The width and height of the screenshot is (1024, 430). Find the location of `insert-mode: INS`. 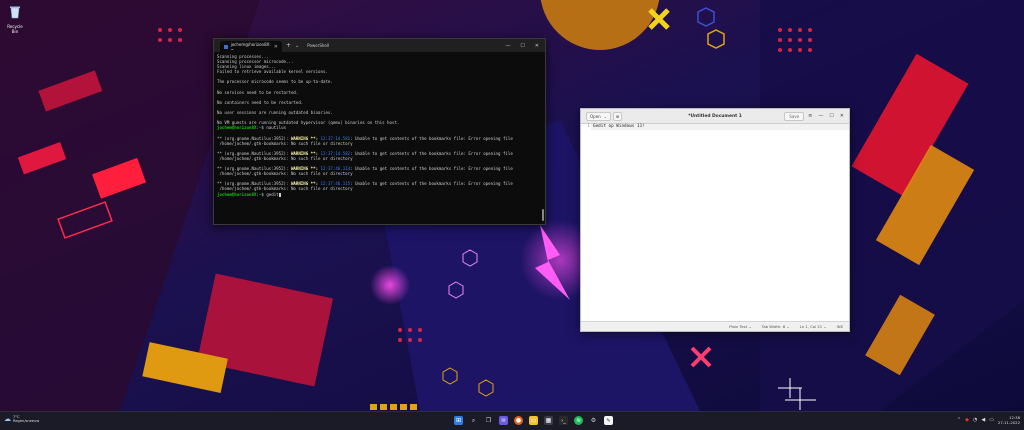

insert-mode: INS is located at coordinates (839, 326).